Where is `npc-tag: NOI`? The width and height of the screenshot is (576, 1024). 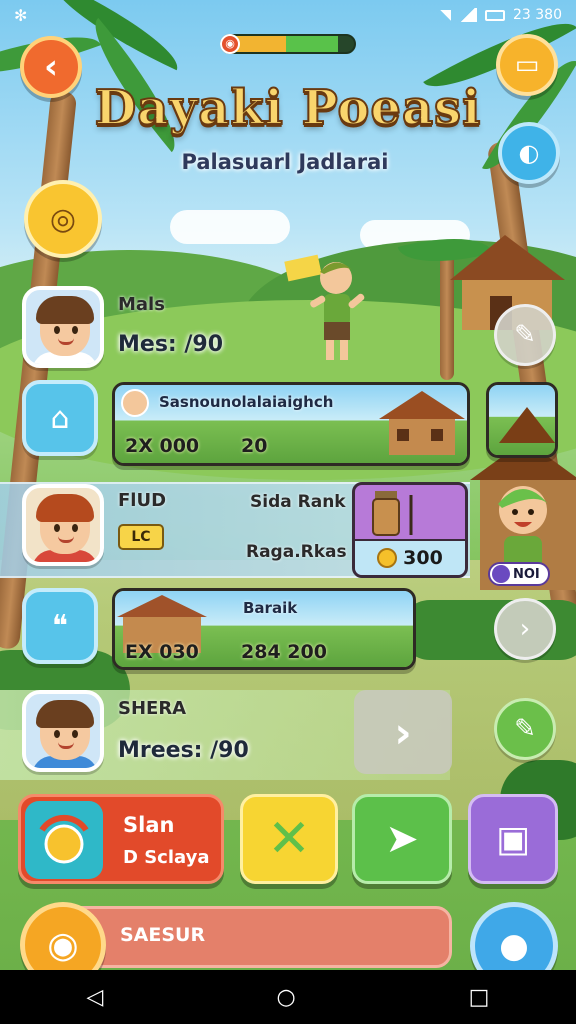
npc-tag: NOI is located at coordinates (519, 574).